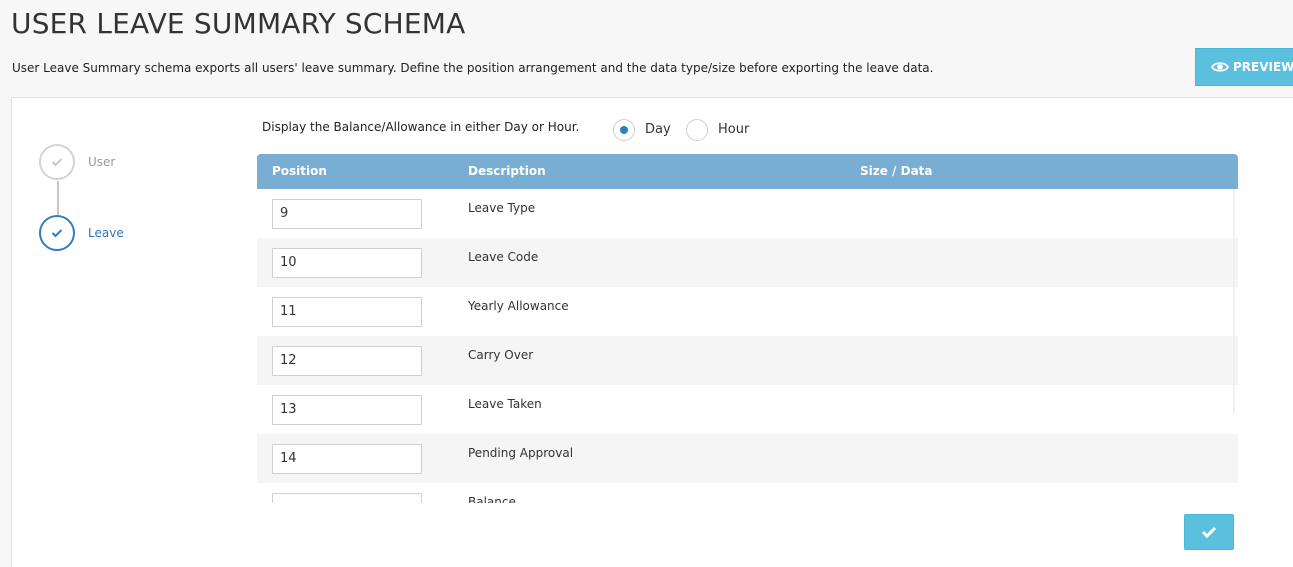 This screenshot has height=567, width=1293. I want to click on table-row: 14 Pending Approval, so click(747, 458).